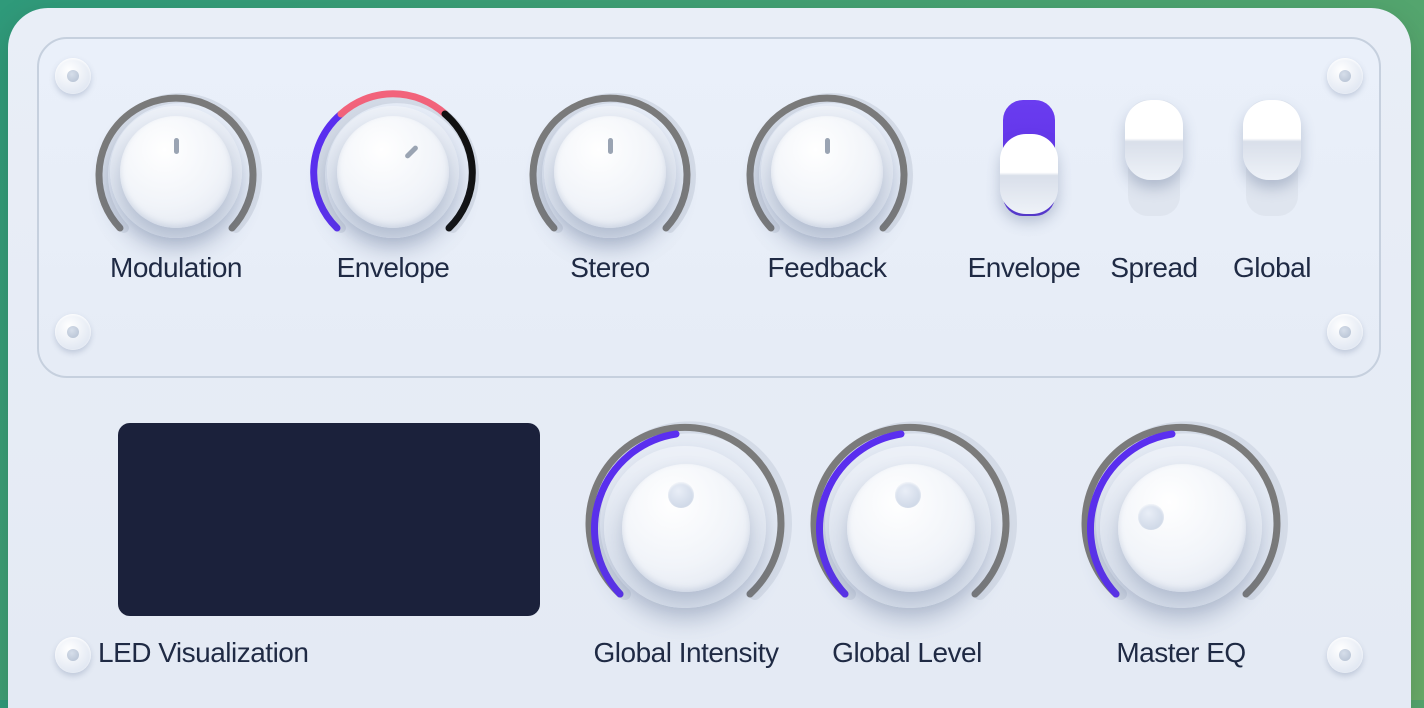  Describe the element at coordinates (829, 172) in the screenshot. I see `feedback-knob` at that location.